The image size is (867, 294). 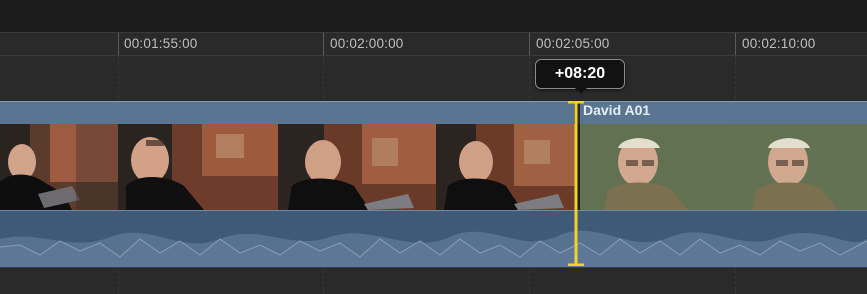 I want to click on ruler-timecode: 00:01:55:00, so click(x=161, y=43).